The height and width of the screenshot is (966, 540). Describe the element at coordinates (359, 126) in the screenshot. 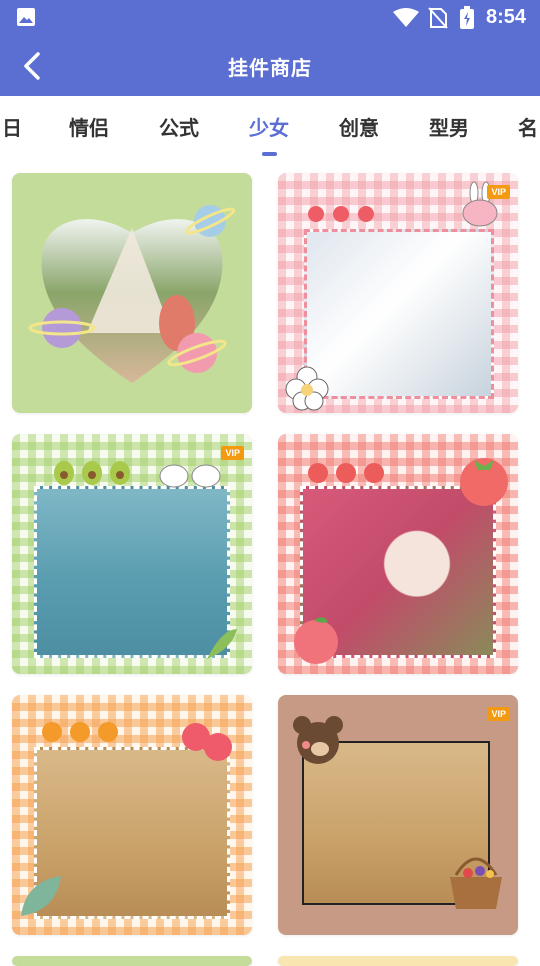

I see `tab-creative: 创意` at that location.